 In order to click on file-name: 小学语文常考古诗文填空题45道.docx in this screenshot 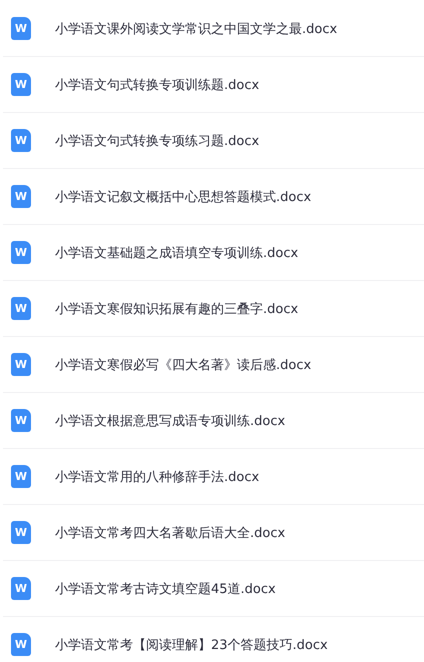, I will do `click(165, 589)`.